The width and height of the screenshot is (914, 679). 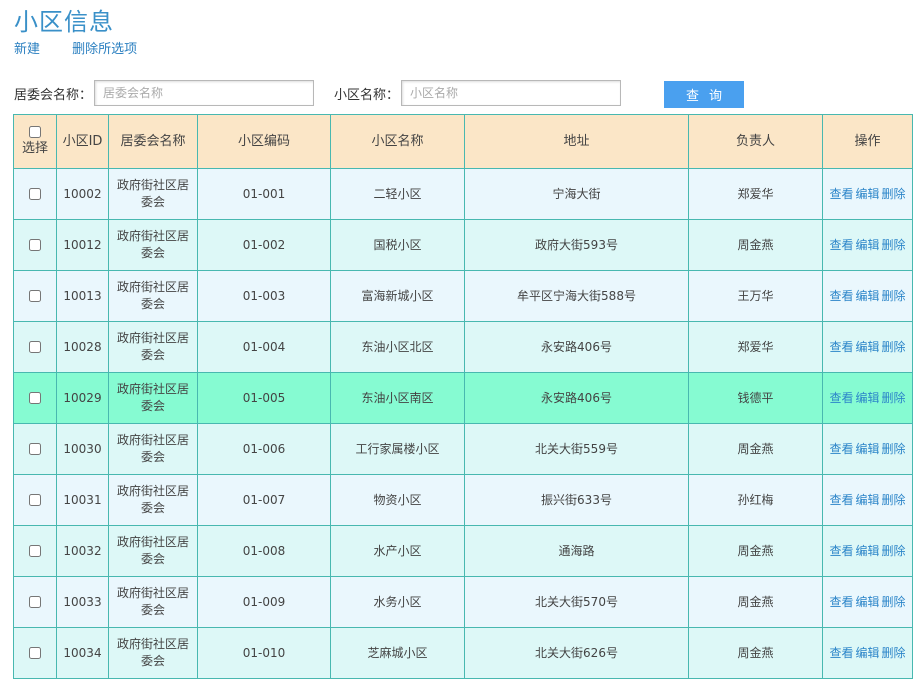 What do you see at coordinates (463, 602) in the screenshot?
I see `table-row: 10033 政府街社区居委会 01-009 水务小区 北关大街570号 周金燕 查看 编辑 删除` at bounding box center [463, 602].